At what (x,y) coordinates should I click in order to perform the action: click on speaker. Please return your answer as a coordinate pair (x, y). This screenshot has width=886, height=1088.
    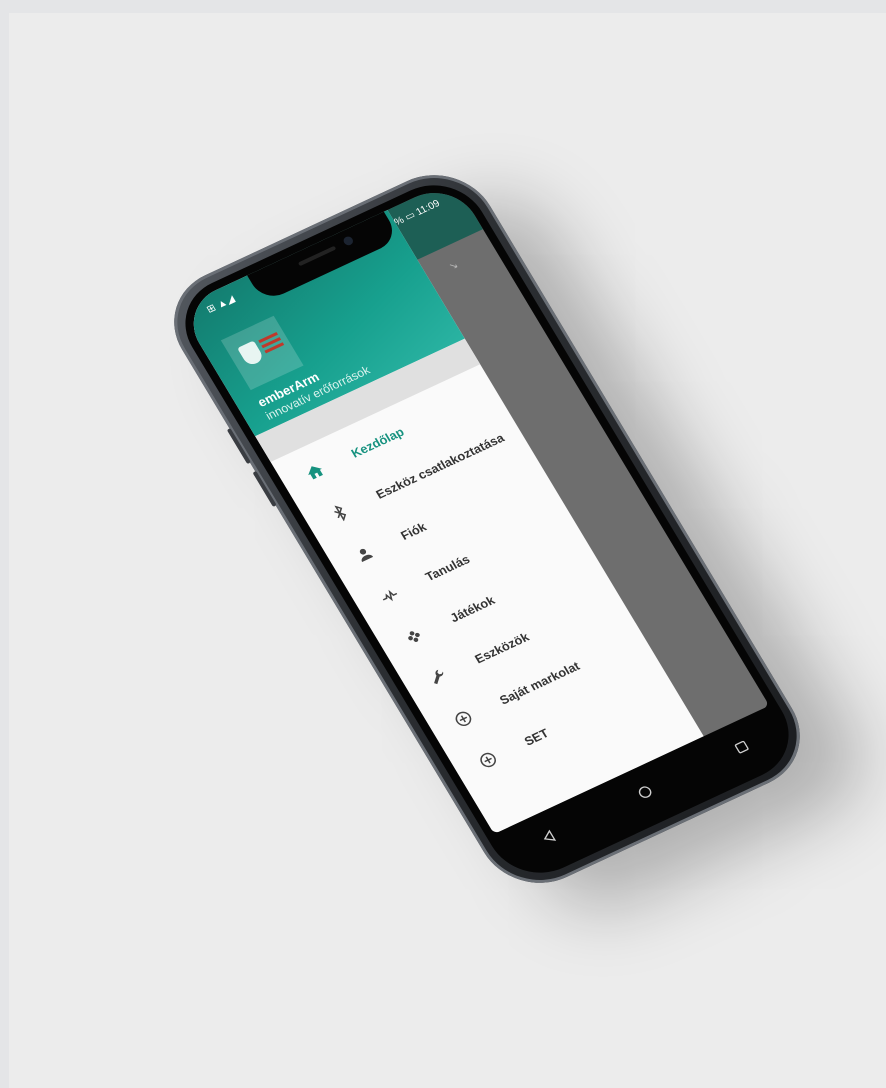
    Looking at the image, I should click on (317, 256).